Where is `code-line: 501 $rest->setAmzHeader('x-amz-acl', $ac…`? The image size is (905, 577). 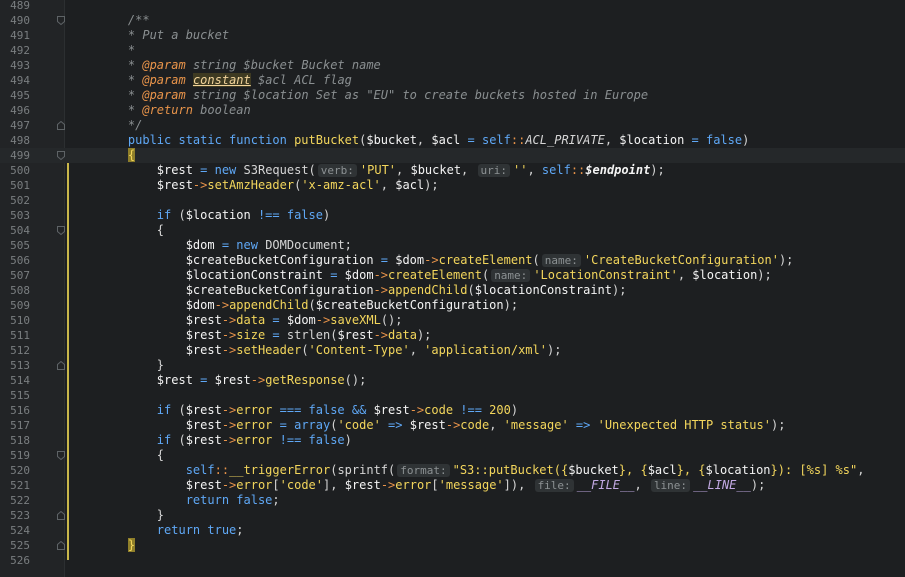
code-line: 501 $rest->setAmzHeader('x-amz-acl', $ac… is located at coordinates (452, 185).